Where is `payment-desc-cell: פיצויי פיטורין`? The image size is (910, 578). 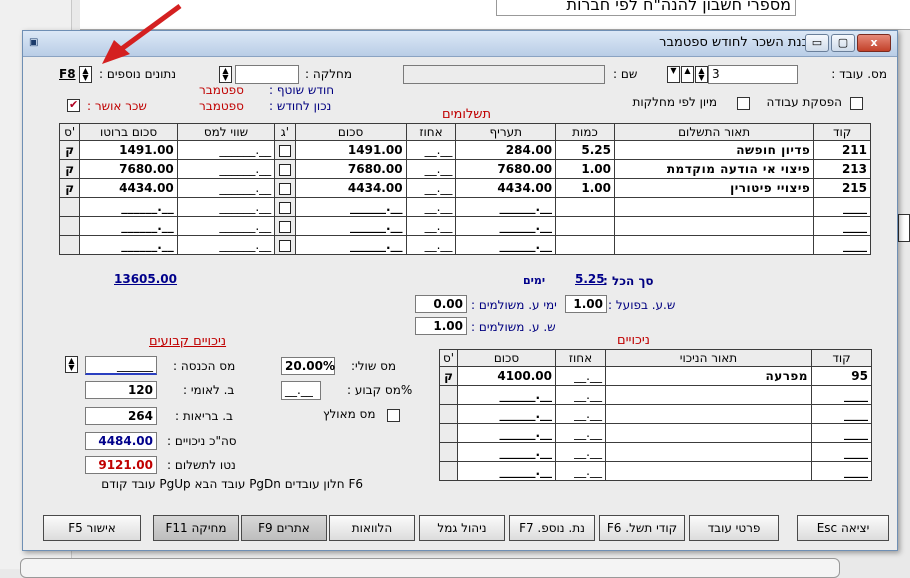
payment-desc-cell: פיצויי פיטורין is located at coordinates (714, 188).